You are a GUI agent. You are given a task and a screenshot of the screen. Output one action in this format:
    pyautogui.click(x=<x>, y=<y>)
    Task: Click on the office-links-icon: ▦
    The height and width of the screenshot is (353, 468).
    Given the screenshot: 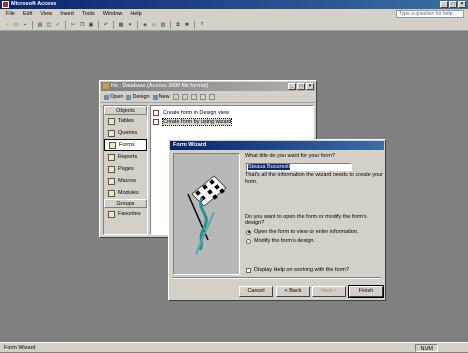 What is the action you would take?
    pyautogui.click(x=121, y=24)
    